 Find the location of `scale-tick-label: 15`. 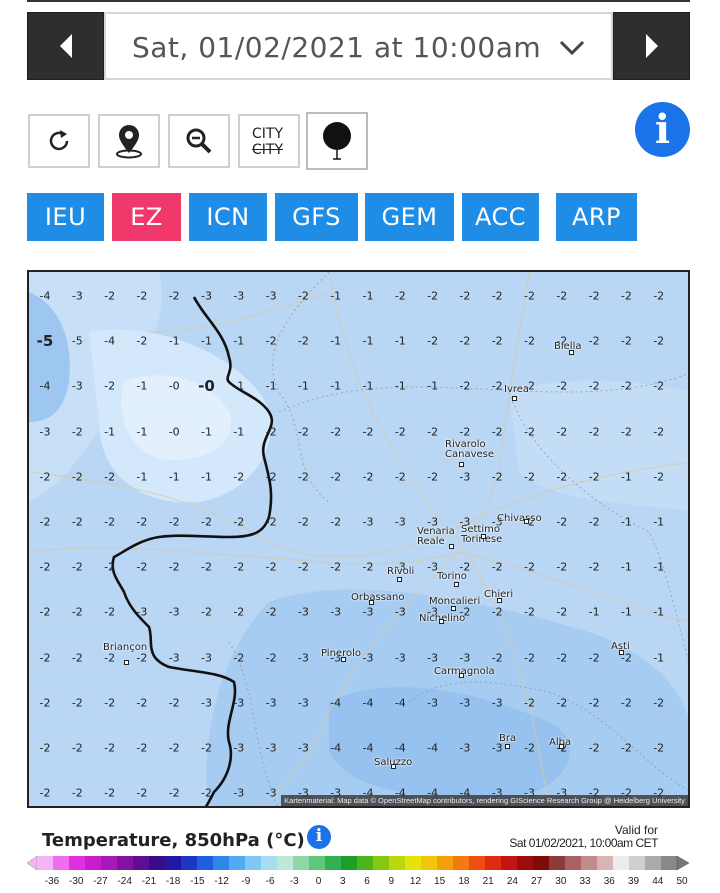

scale-tick-label: 15 is located at coordinates (440, 881).